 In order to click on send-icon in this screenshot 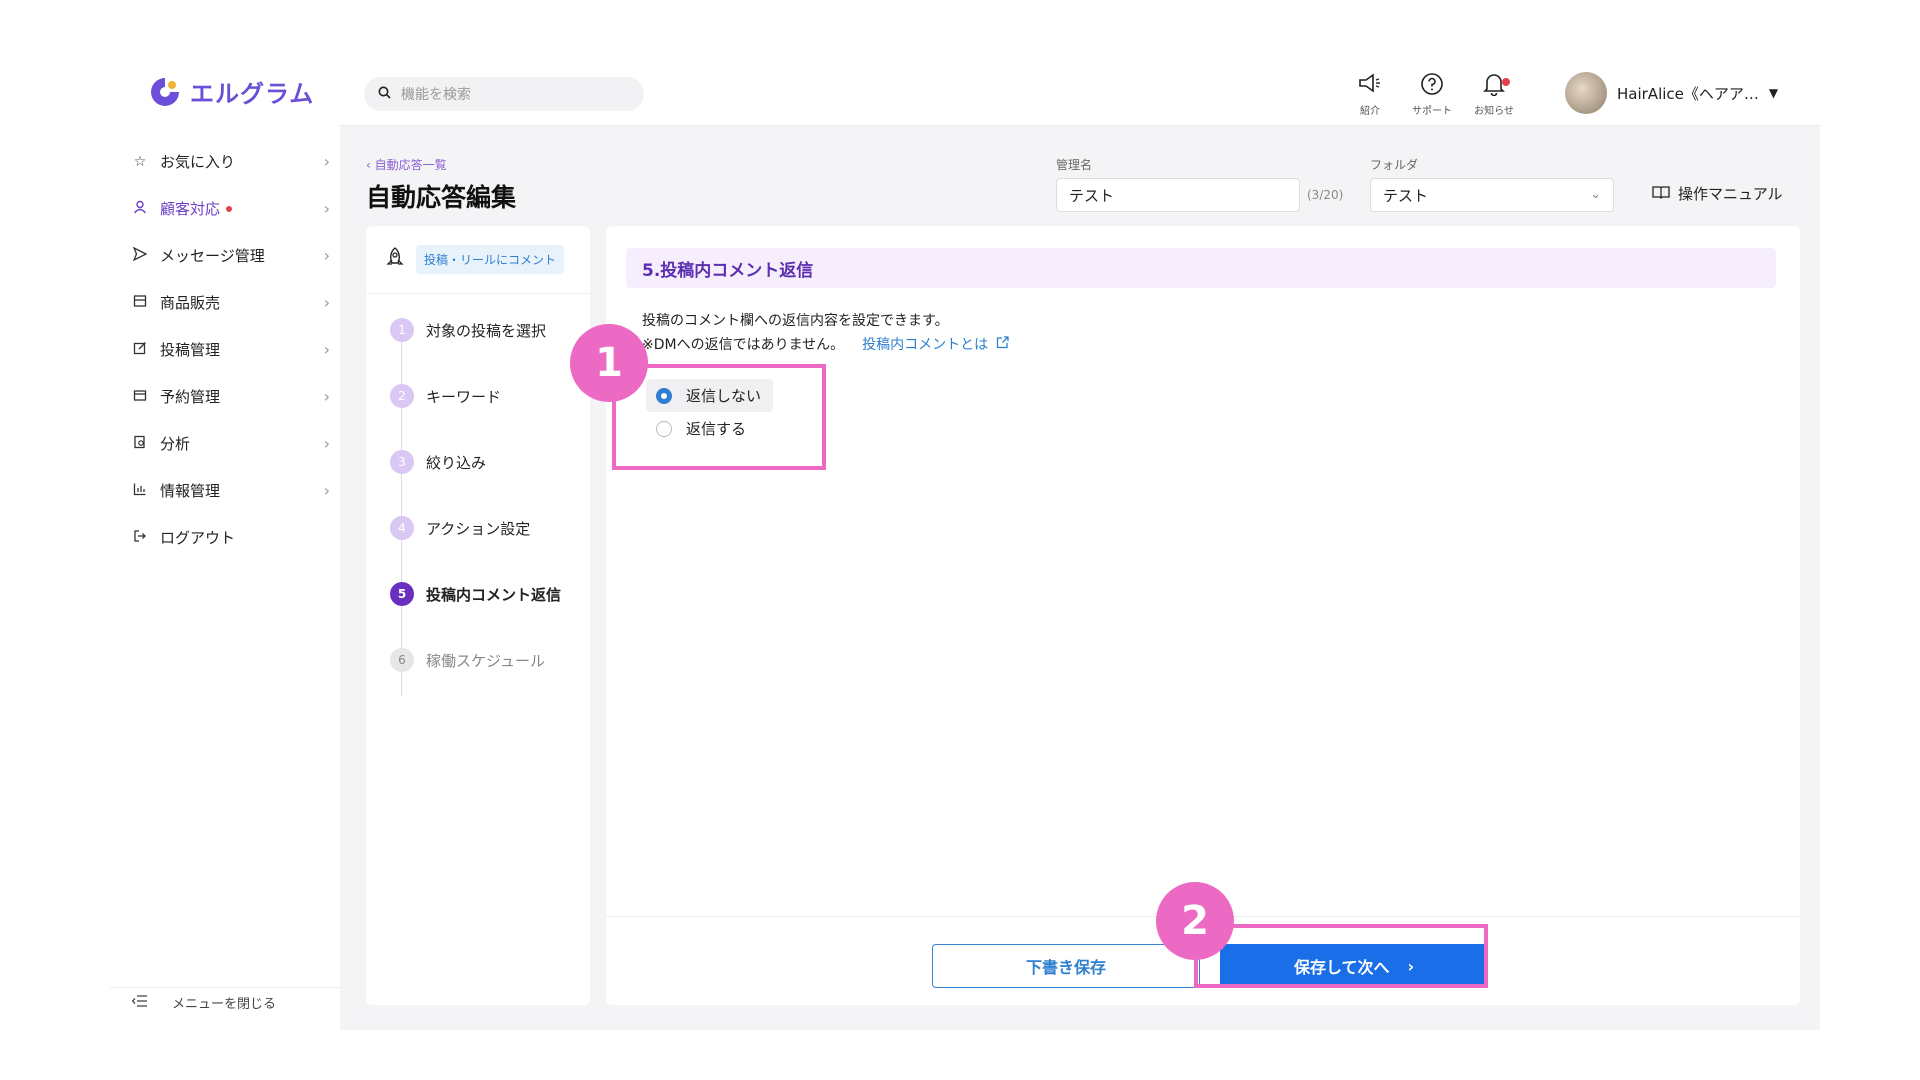, I will do `click(140, 255)`.